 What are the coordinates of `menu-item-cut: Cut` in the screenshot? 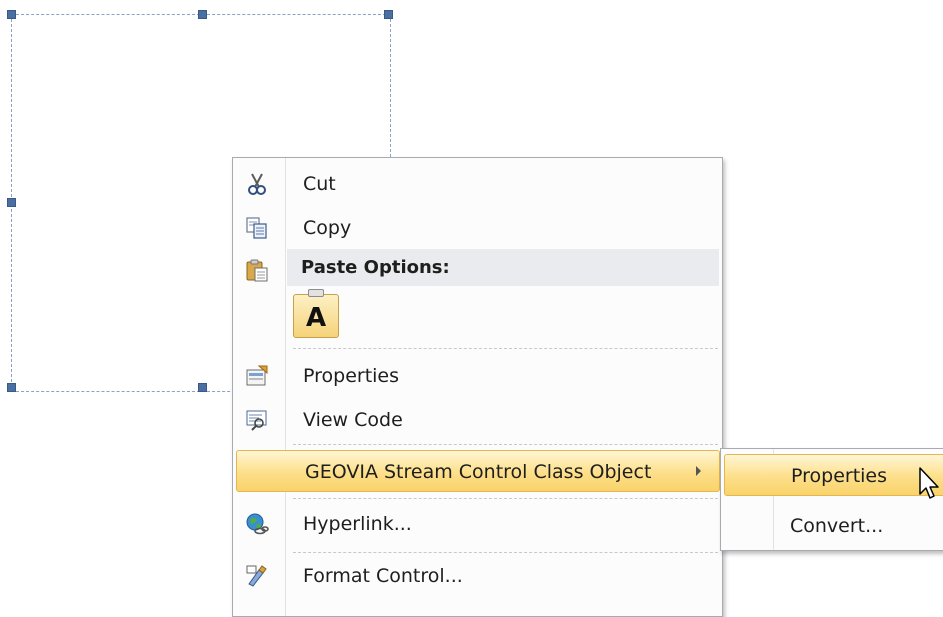 It's located at (477, 184).